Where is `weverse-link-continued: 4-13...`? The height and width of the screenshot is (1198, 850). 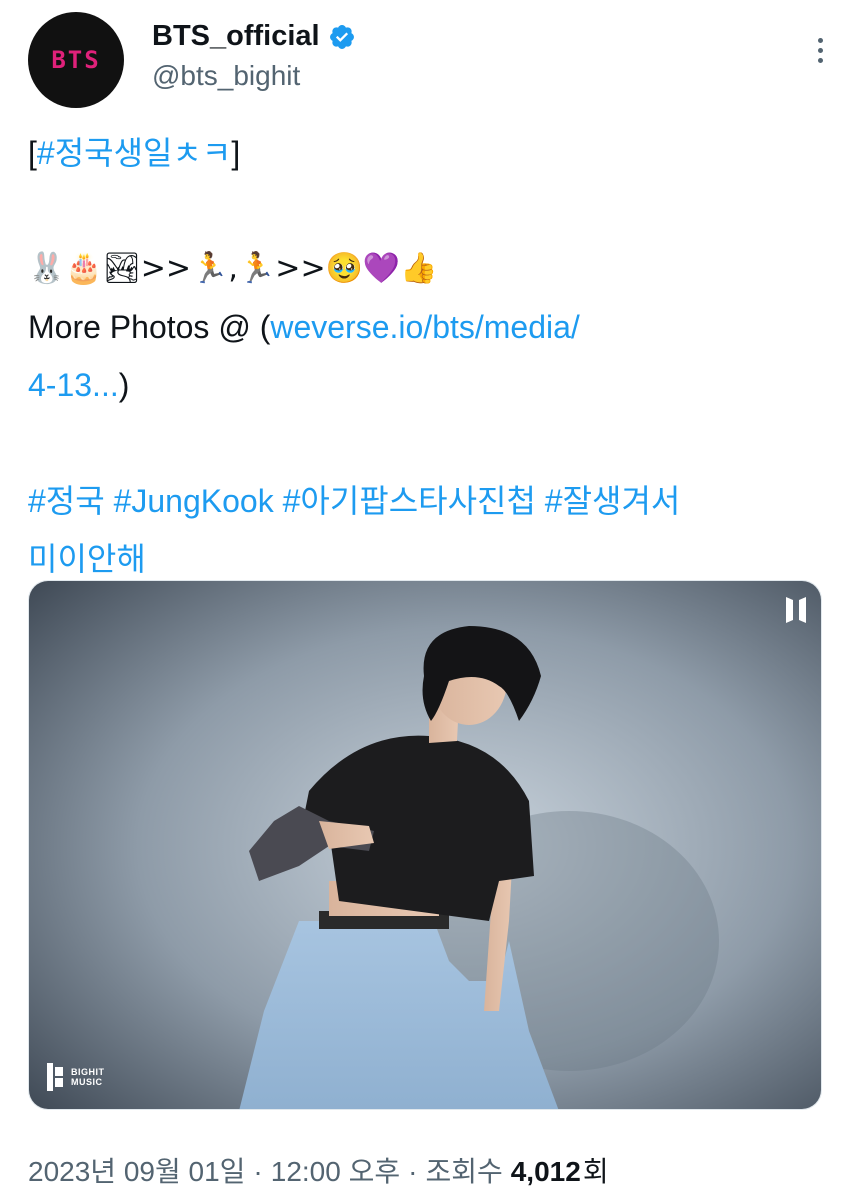 weverse-link-continued: 4-13... is located at coordinates (73, 385).